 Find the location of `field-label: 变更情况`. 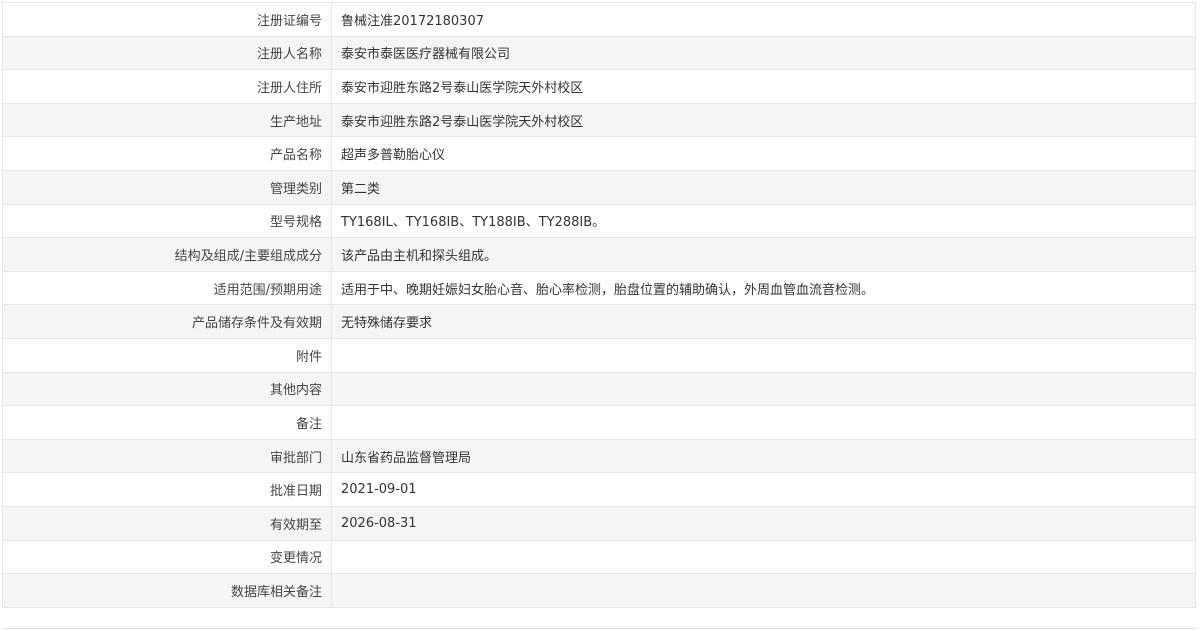

field-label: 变更情况 is located at coordinates (167, 557).